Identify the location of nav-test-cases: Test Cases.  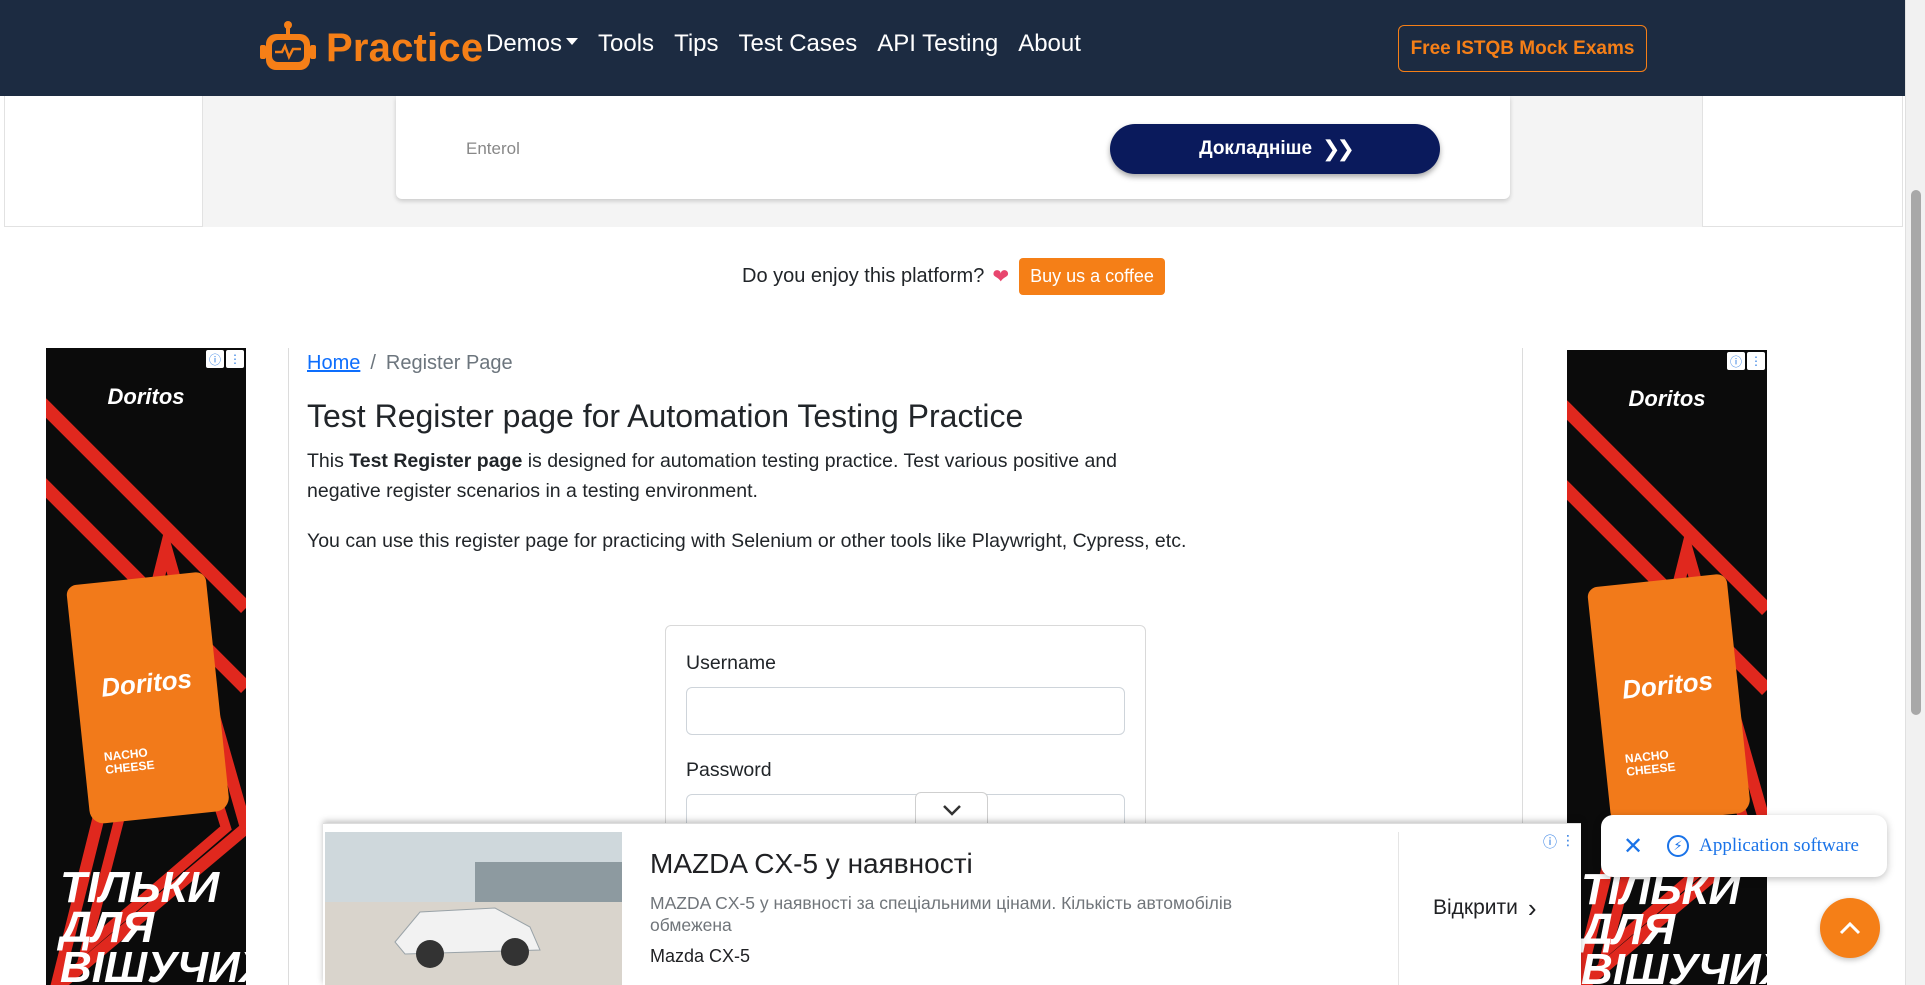
(798, 44).